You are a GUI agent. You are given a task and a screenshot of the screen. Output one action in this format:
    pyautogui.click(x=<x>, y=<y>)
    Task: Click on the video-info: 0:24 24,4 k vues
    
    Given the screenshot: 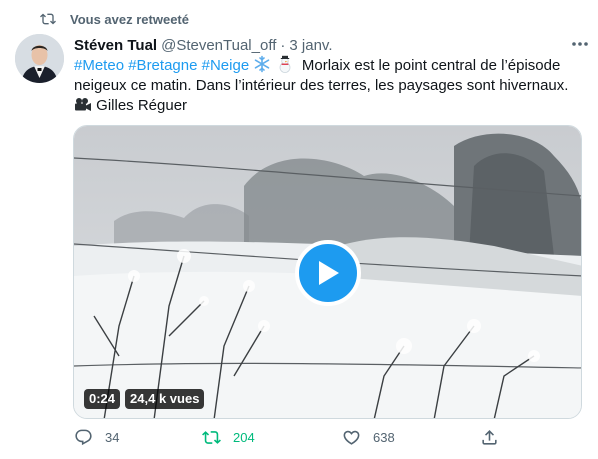 What is the action you would take?
    pyautogui.click(x=144, y=399)
    